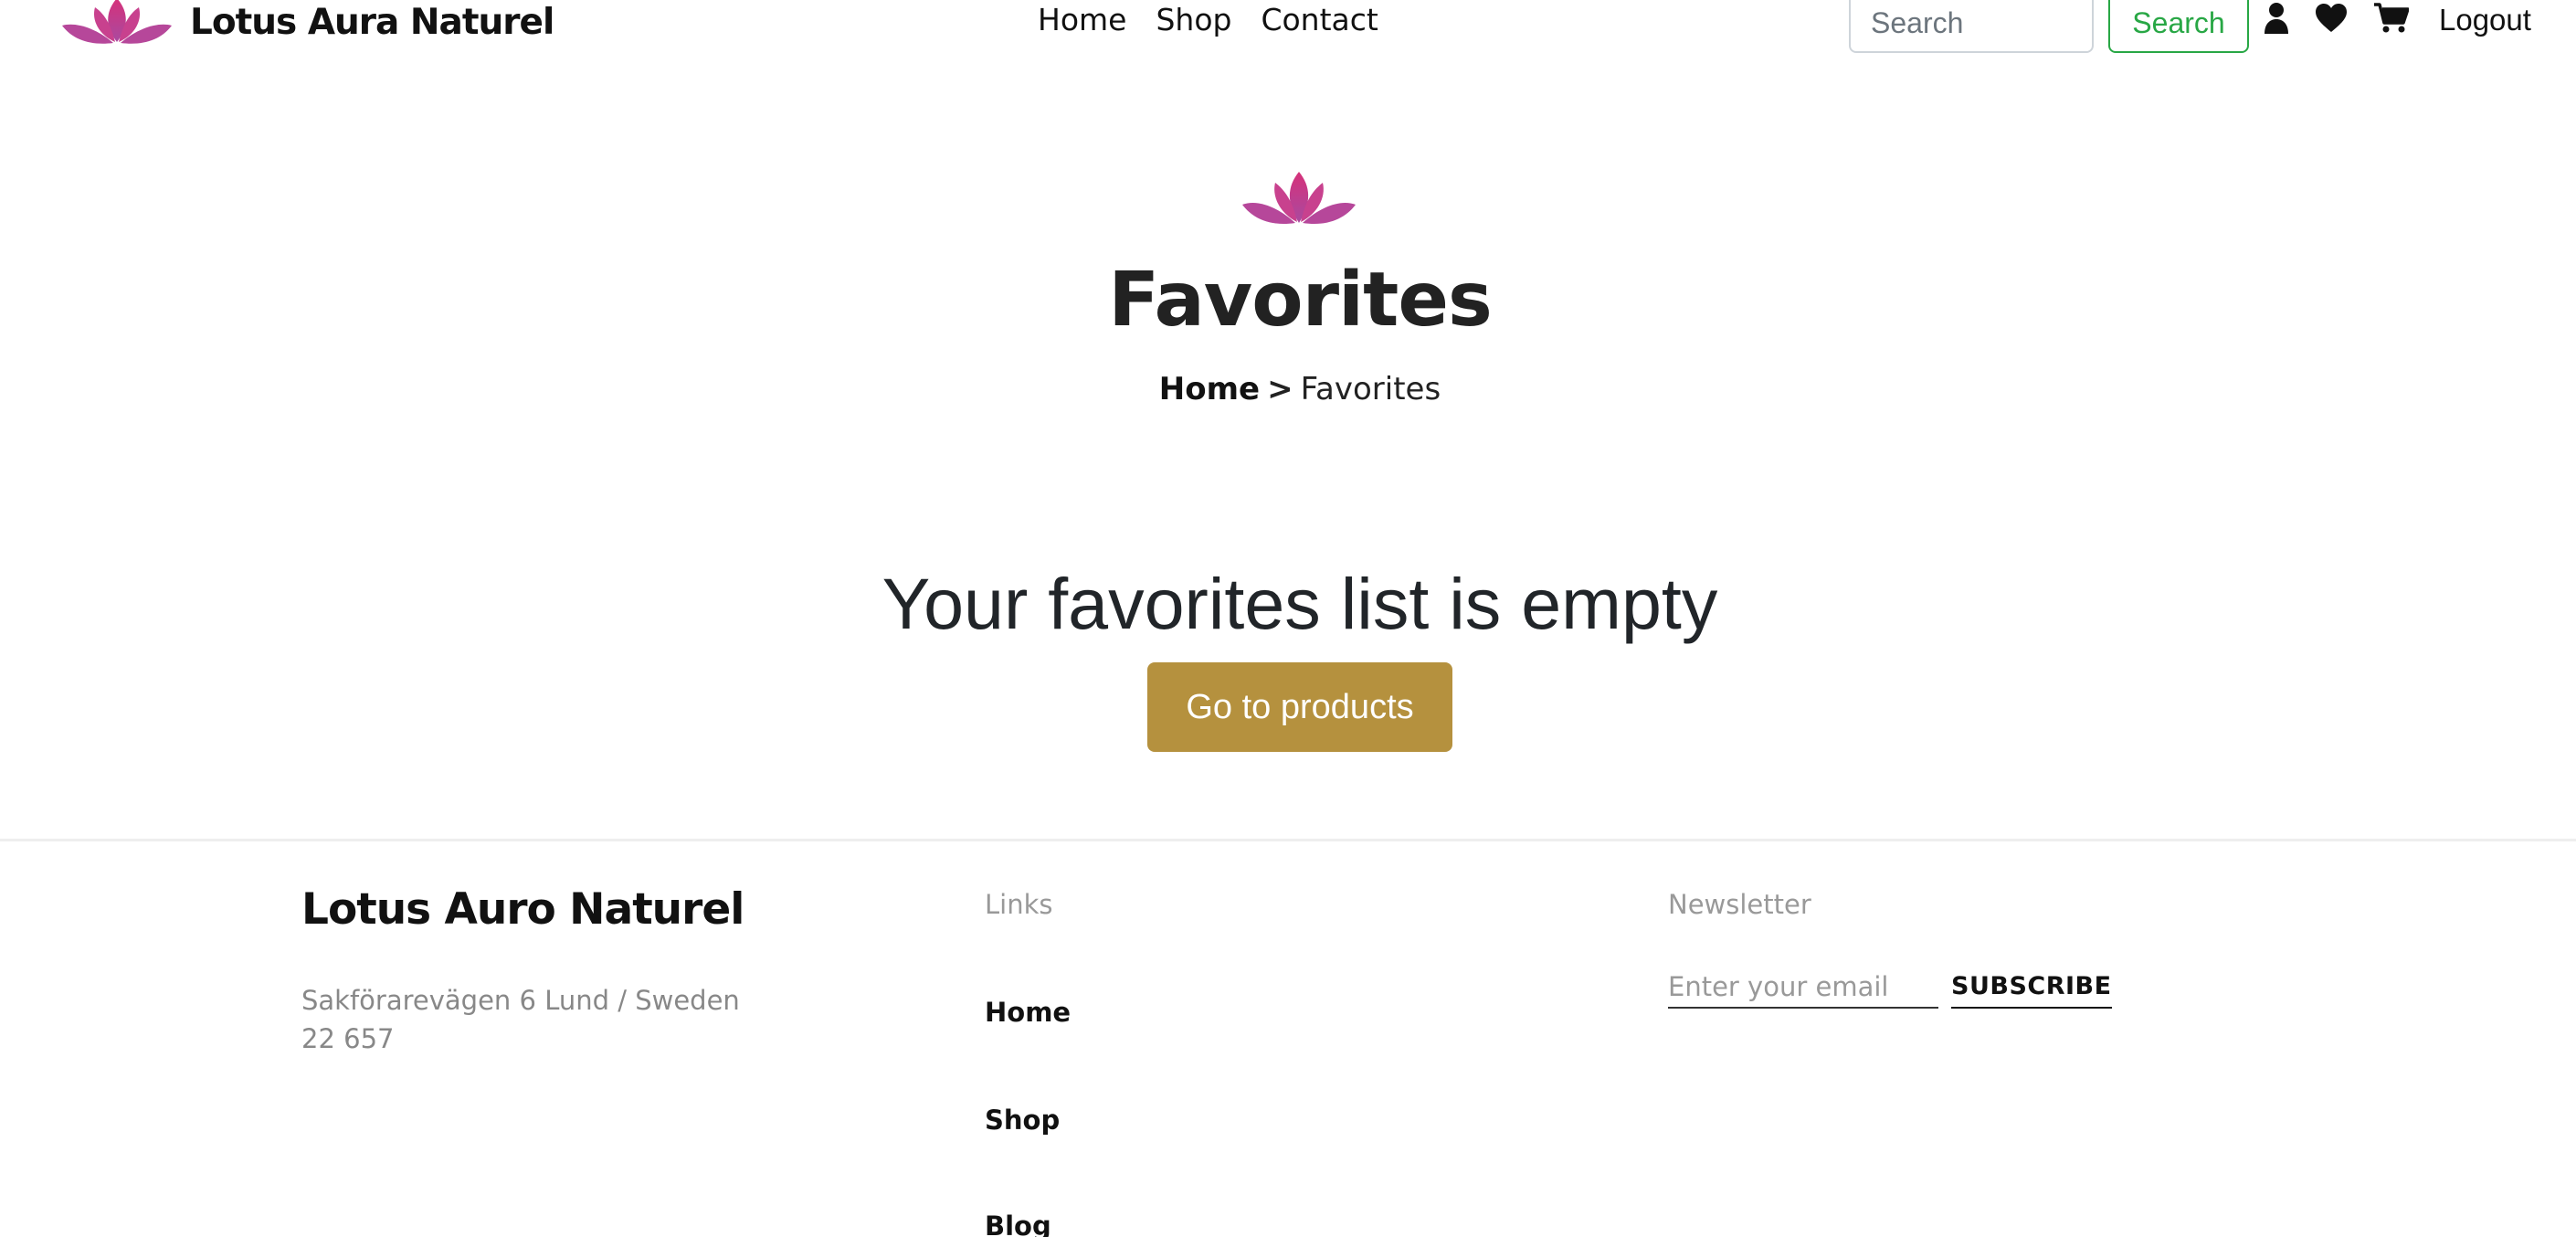 The width and height of the screenshot is (2576, 1237). What do you see at coordinates (2391, 18) in the screenshot?
I see `cart-icon` at bounding box center [2391, 18].